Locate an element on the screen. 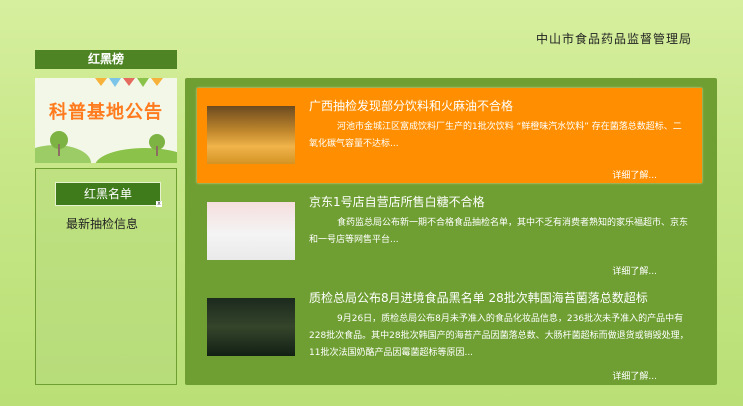 This screenshot has width=743, height=406. sidebar-panel: 红黑名单 x 最新抽检信息 is located at coordinates (106, 276).